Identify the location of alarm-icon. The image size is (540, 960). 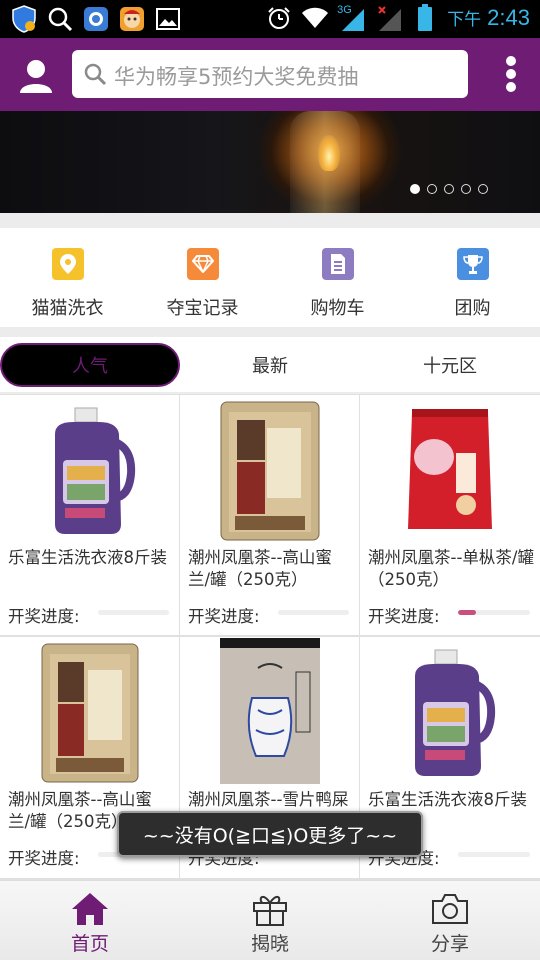
(279, 18).